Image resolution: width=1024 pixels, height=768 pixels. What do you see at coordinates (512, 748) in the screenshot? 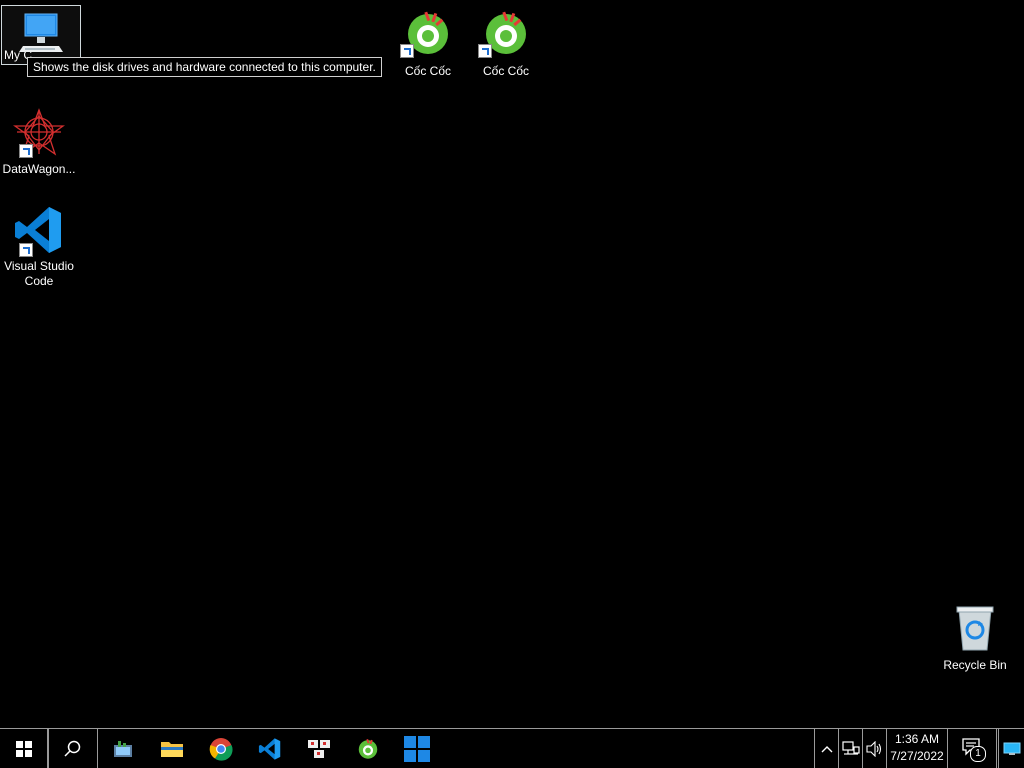
I see `taskbar: 1:36 AM 7/27/2022 1` at bounding box center [512, 748].